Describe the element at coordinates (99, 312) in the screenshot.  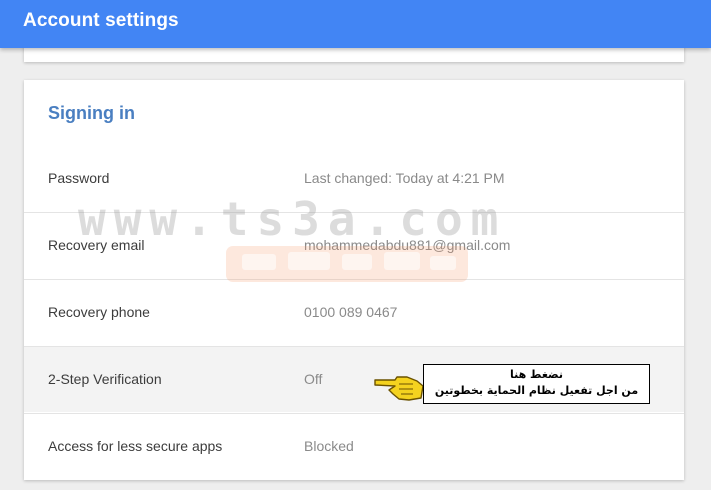
I see `recovery-phone-label: Recovery phone` at that location.